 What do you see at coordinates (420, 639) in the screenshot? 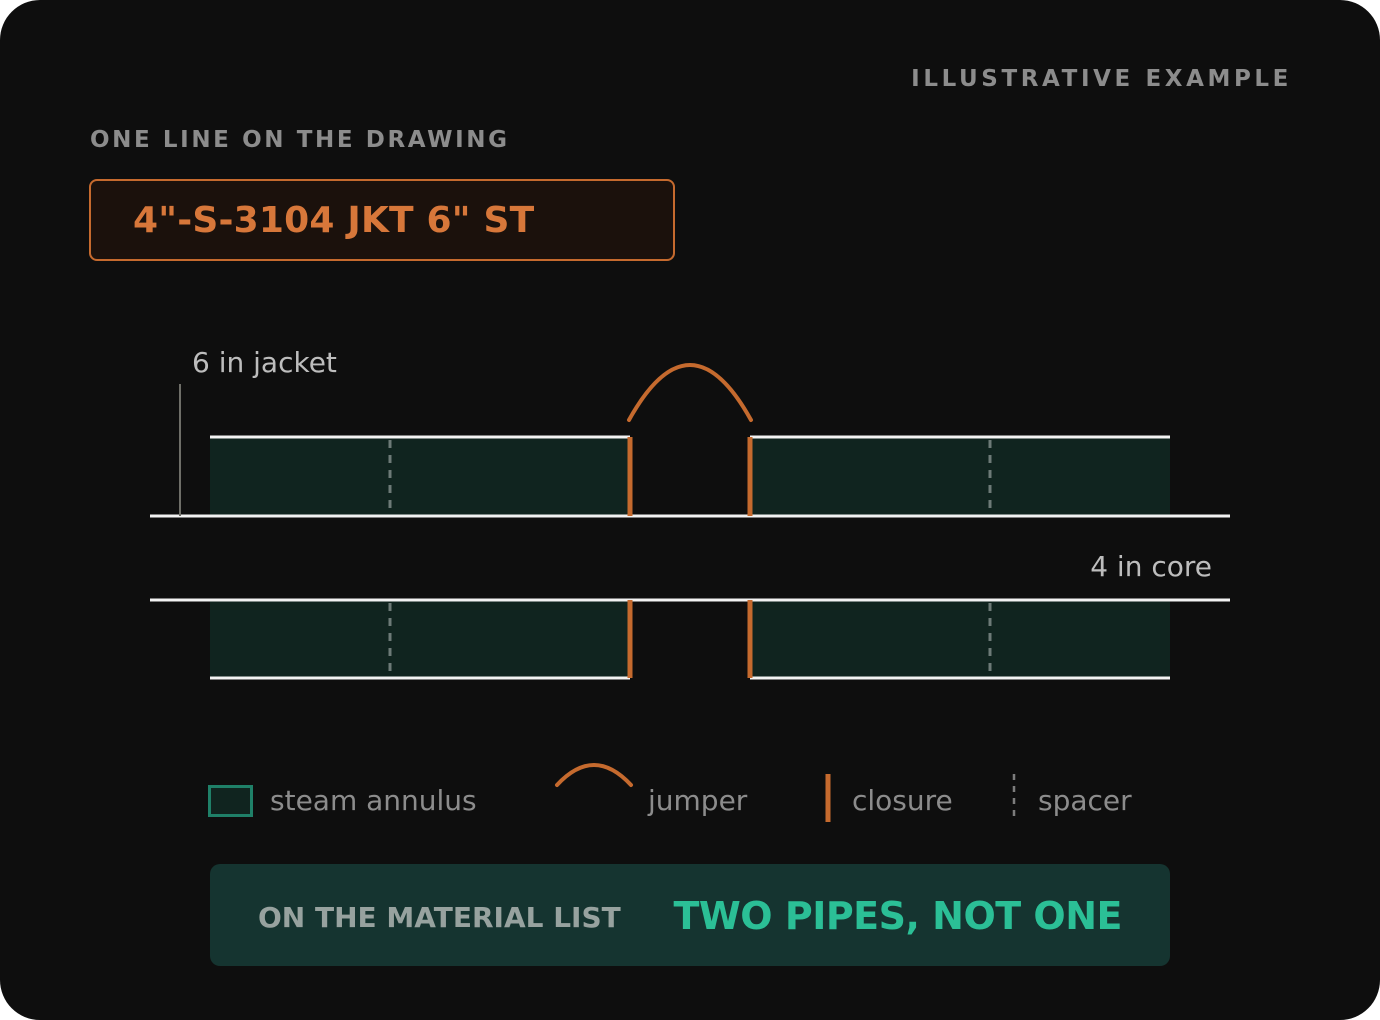
I see `annulus-lower-left` at bounding box center [420, 639].